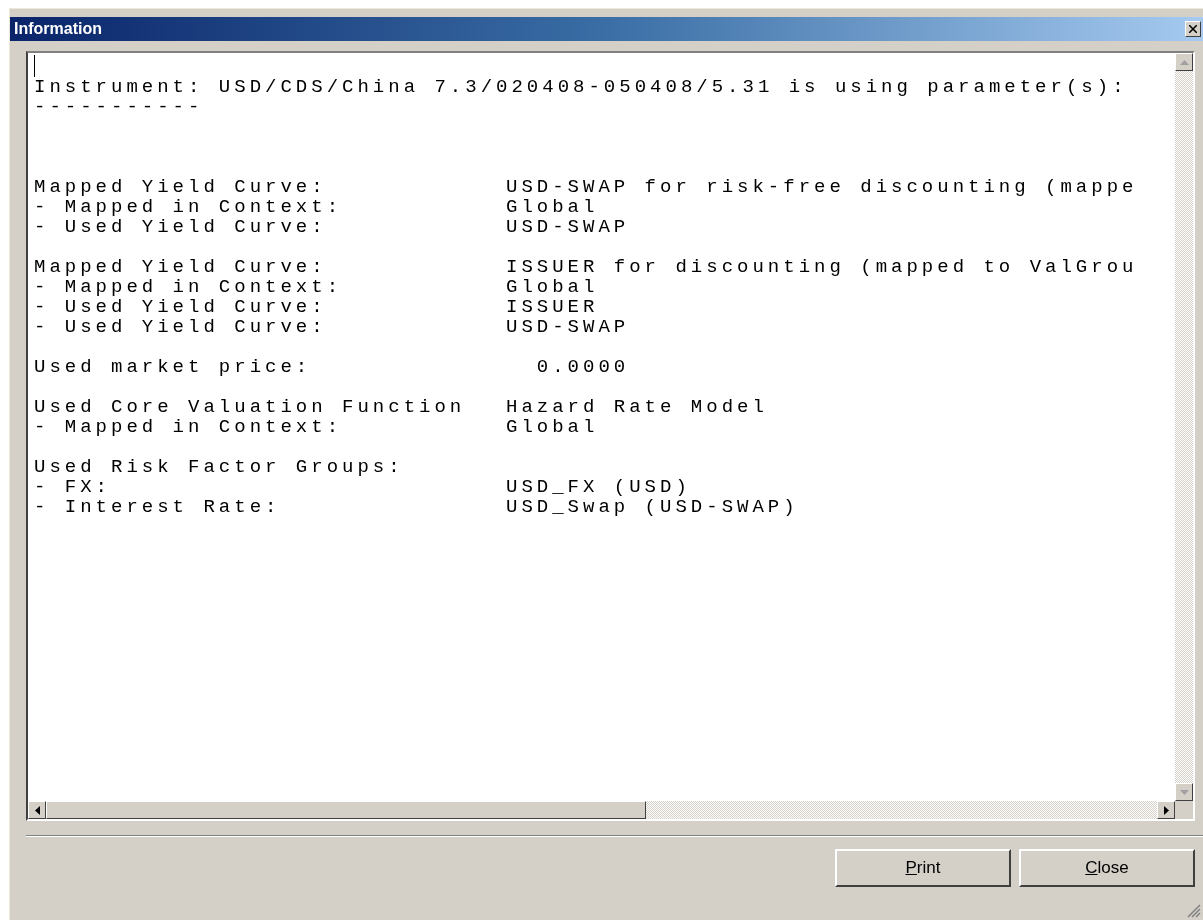 This screenshot has width=1203, height=920. What do you see at coordinates (822, 267) in the screenshot?
I see `parameter-value: ISSUER for discounting (mapped to ValGrou` at bounding box center [822, 267].